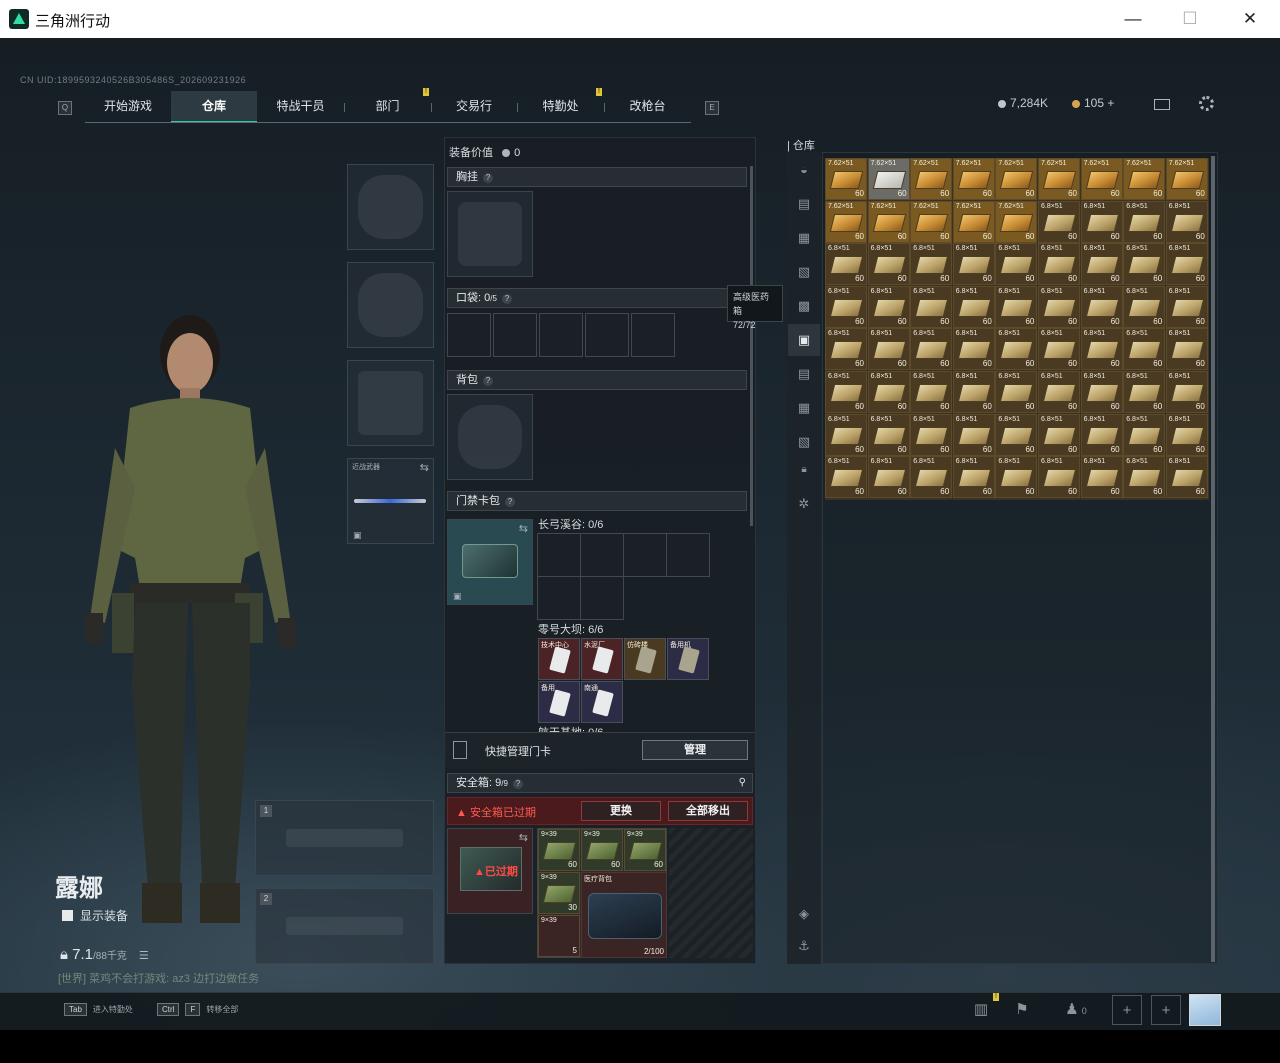 The height and width of the screenshot is (1063, 1280). Describe the element at coordinates (804, 272) in the screenshot. I see `sidebar-gear-filter-icon: ▧` at that location.